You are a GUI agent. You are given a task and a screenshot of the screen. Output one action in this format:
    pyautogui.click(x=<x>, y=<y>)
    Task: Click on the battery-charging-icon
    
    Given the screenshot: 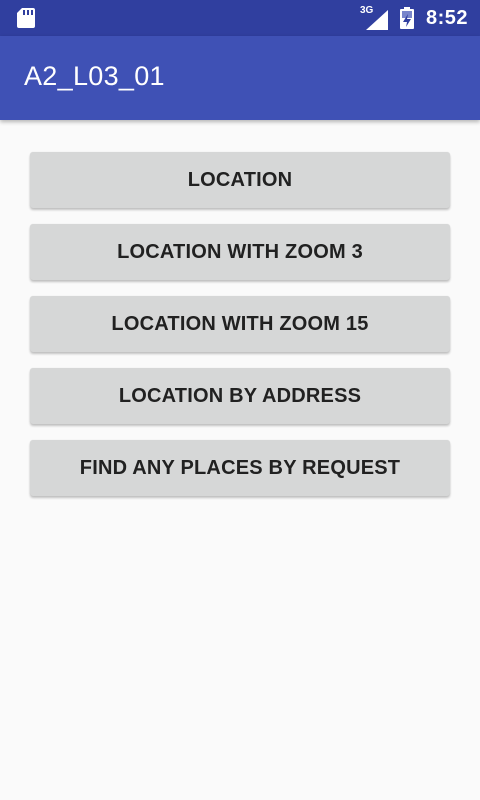 What is the action you would take?
    pyautogui.click(x=406, y=18)
    